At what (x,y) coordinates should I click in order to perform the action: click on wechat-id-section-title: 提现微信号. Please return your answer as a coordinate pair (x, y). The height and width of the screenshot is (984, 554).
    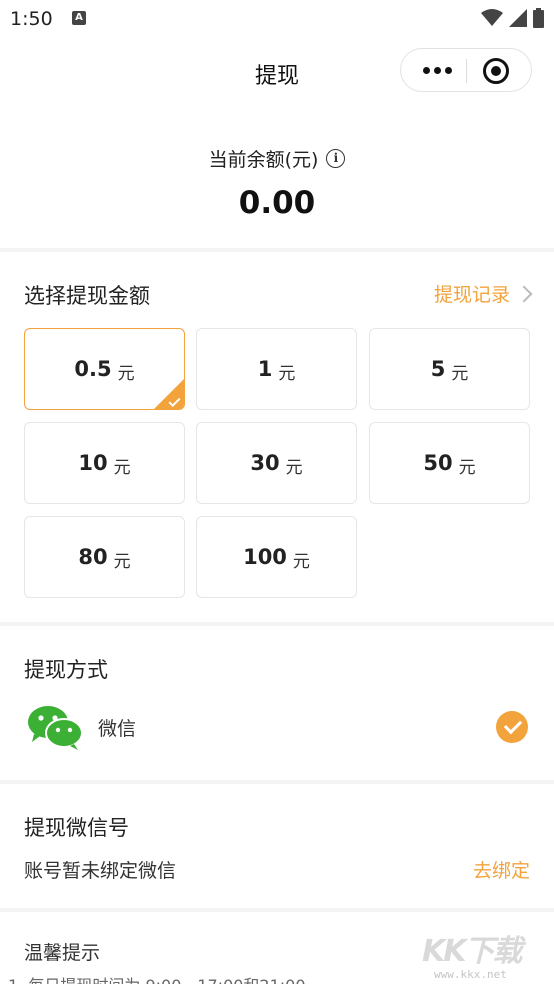
    Looking at the image, I should click on (76, 828).